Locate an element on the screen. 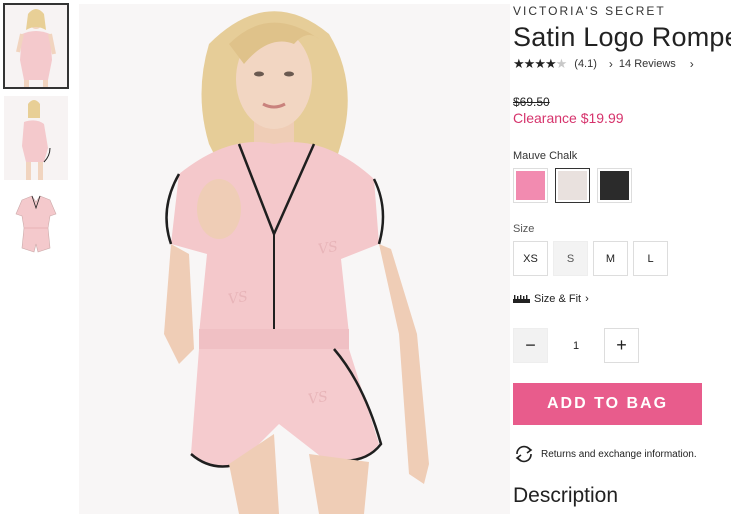 Image resolution: width=731 pixels, height=514 pixels. thumbnail-front is located at coordinates (36, 46).